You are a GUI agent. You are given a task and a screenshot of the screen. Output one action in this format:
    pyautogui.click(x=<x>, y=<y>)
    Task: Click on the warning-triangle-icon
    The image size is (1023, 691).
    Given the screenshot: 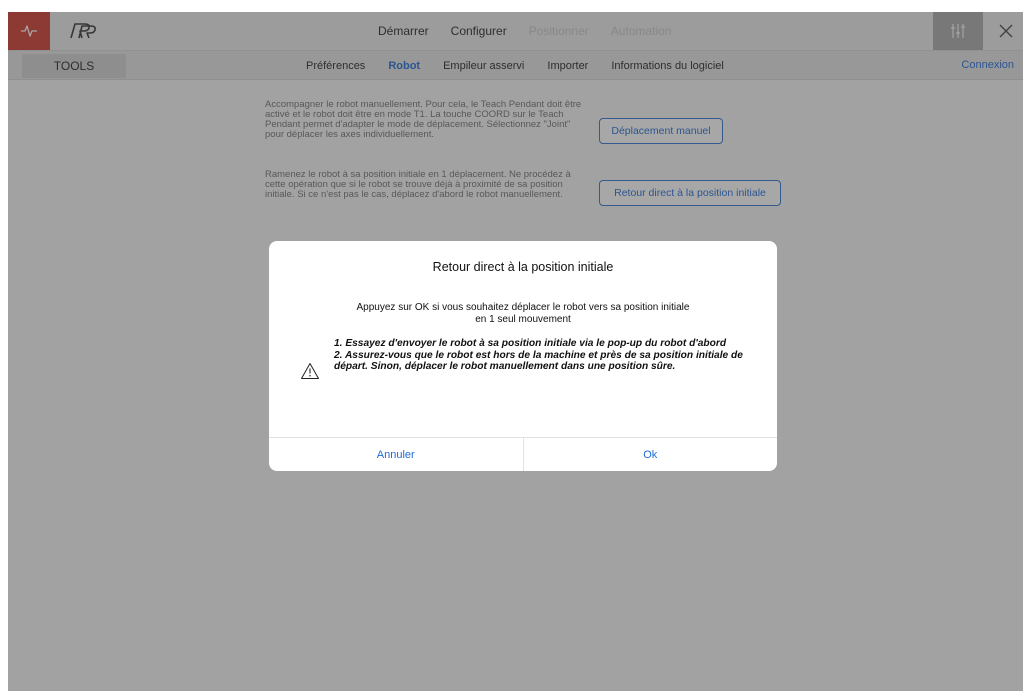 What is the action you would take?
    pyautogui.click(x=310, y=371)
    